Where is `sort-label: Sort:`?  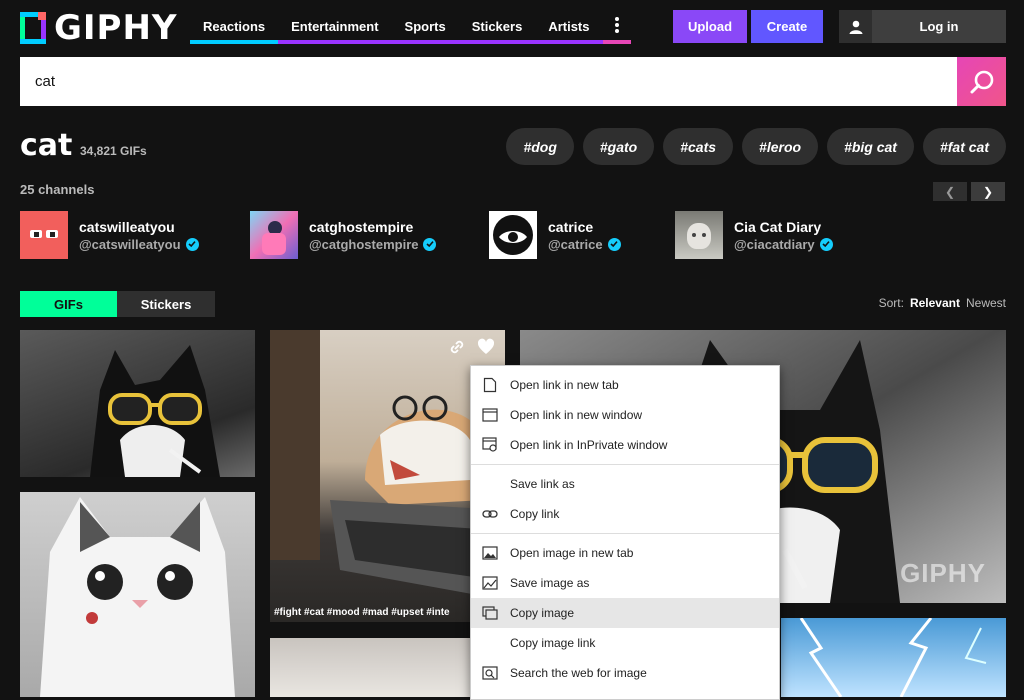
sort-label: Sort: is located at coordinates (891, 303).